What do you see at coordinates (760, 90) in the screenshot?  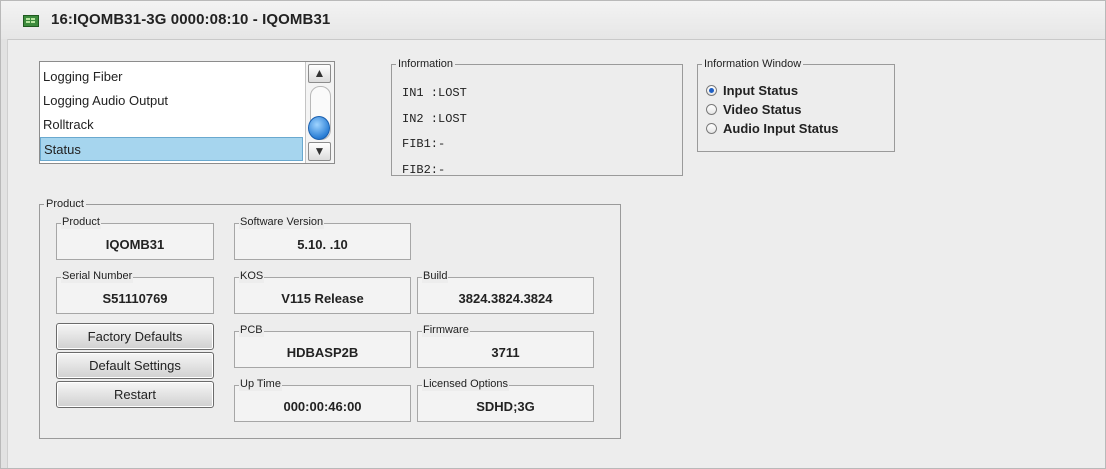 I see `radio-input-status-label: Input Status` at bounding box center [760, 90].